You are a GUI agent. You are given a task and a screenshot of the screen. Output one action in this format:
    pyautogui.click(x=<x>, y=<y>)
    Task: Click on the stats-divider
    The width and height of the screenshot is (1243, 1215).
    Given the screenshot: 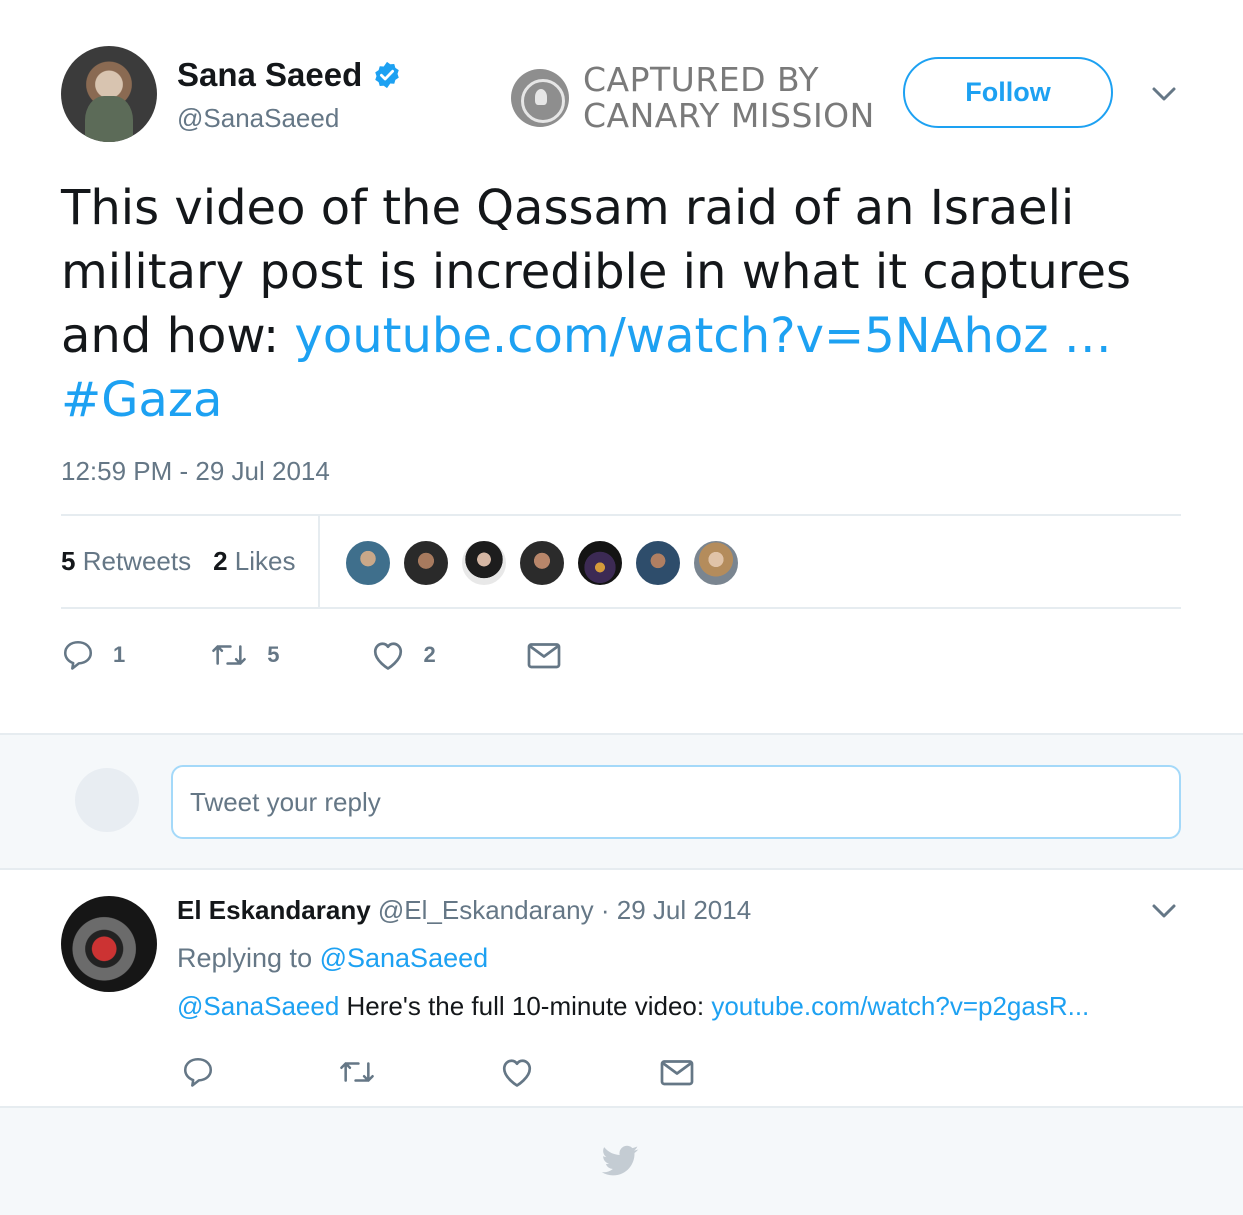 What is the action you would take?
    pyautogui.click(x=319, y=562)
    